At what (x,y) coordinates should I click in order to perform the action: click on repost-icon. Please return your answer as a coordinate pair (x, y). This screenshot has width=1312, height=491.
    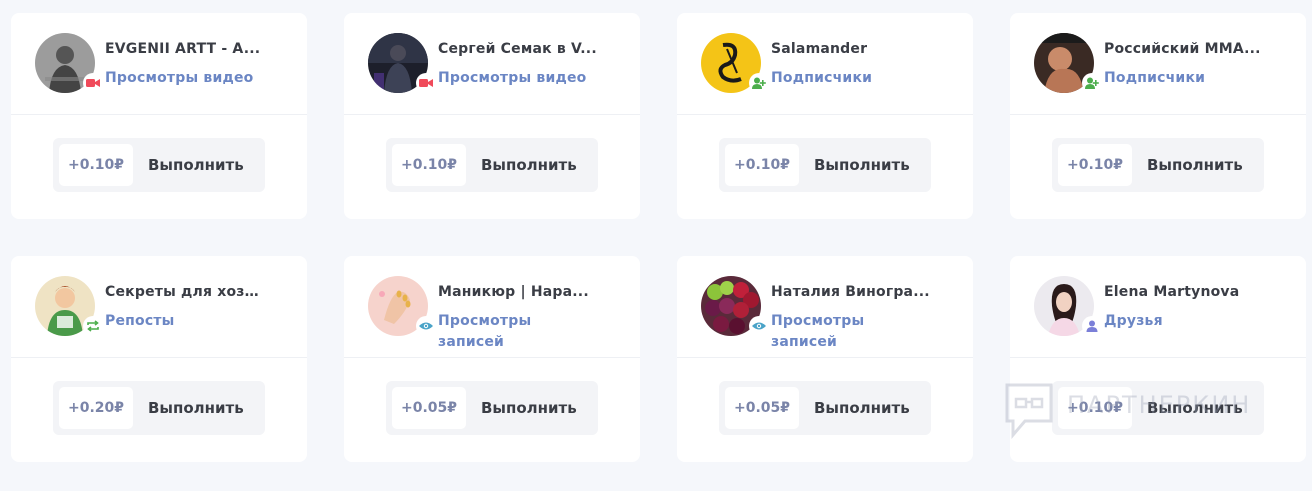
    Looking at the image, I should click on (93, 326).